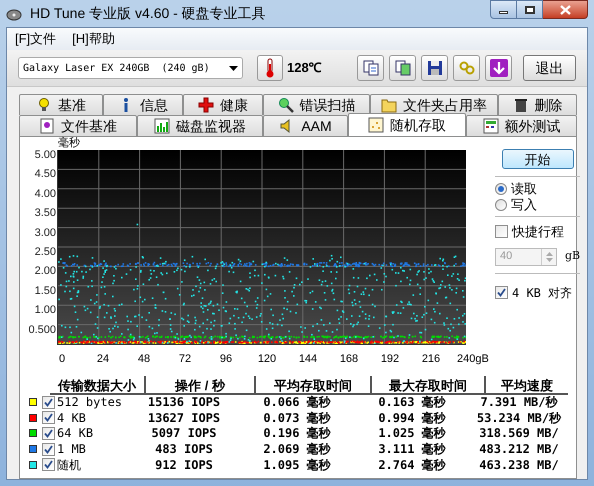  I want to click on table-cell-text: 318.569 MB/, so click(519, 433).